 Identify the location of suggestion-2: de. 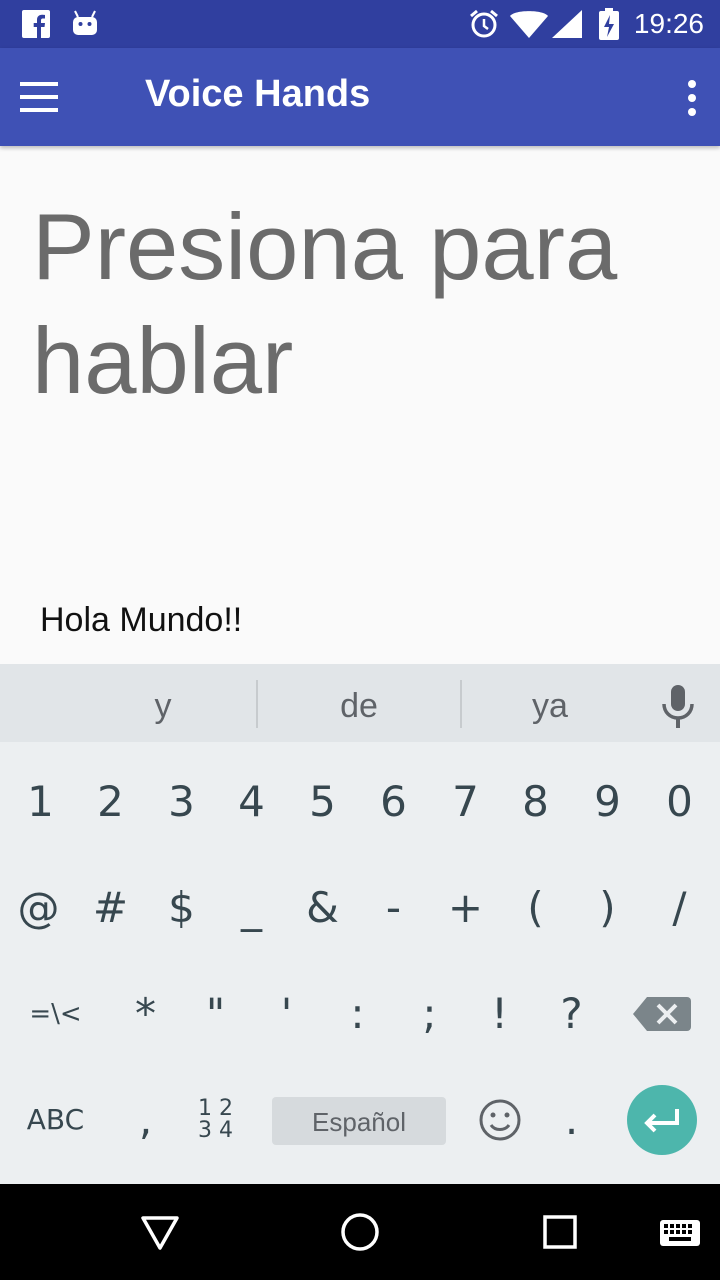
(359, 703).